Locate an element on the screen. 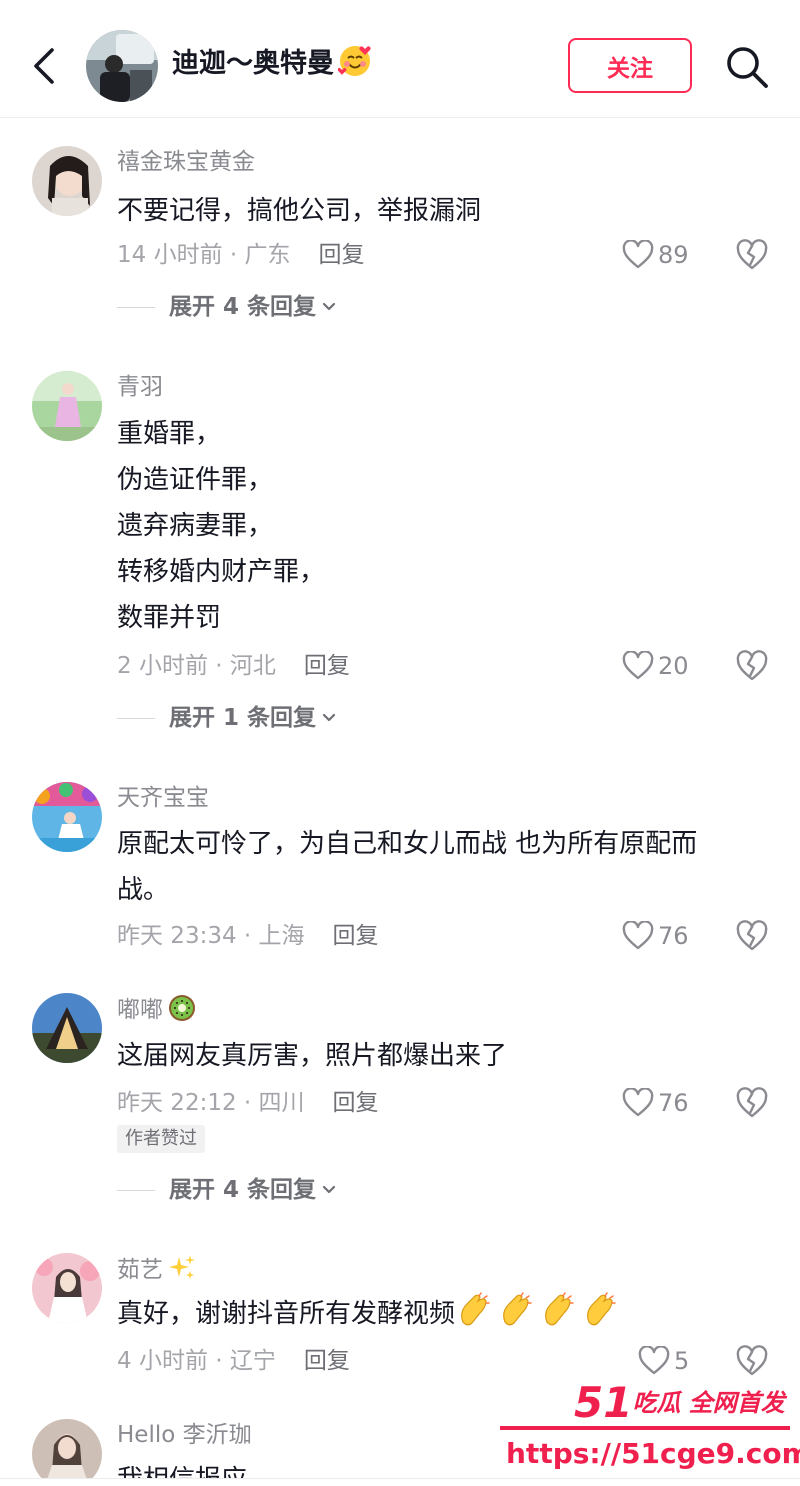 This screenshot has height=1486, width=800. commenter-name: 茹艺 is located at coordinates (157, 1269).